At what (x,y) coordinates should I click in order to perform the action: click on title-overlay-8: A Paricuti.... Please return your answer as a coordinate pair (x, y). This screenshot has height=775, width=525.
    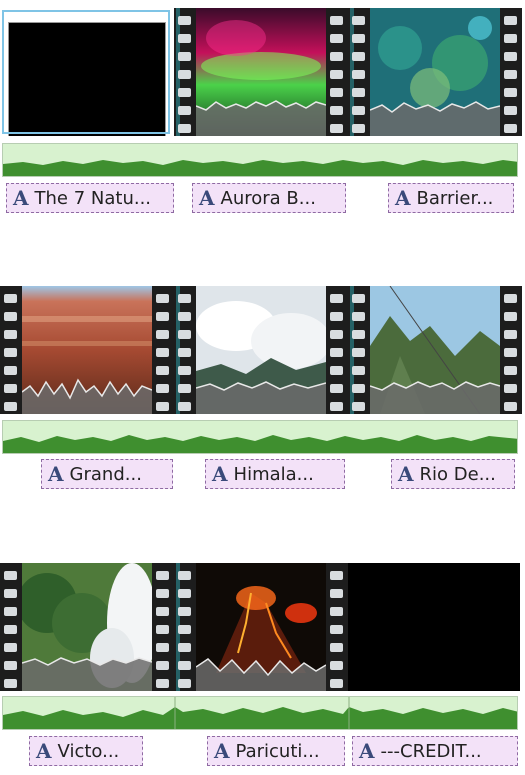
    Looking at the image, I should click on (276, 751).